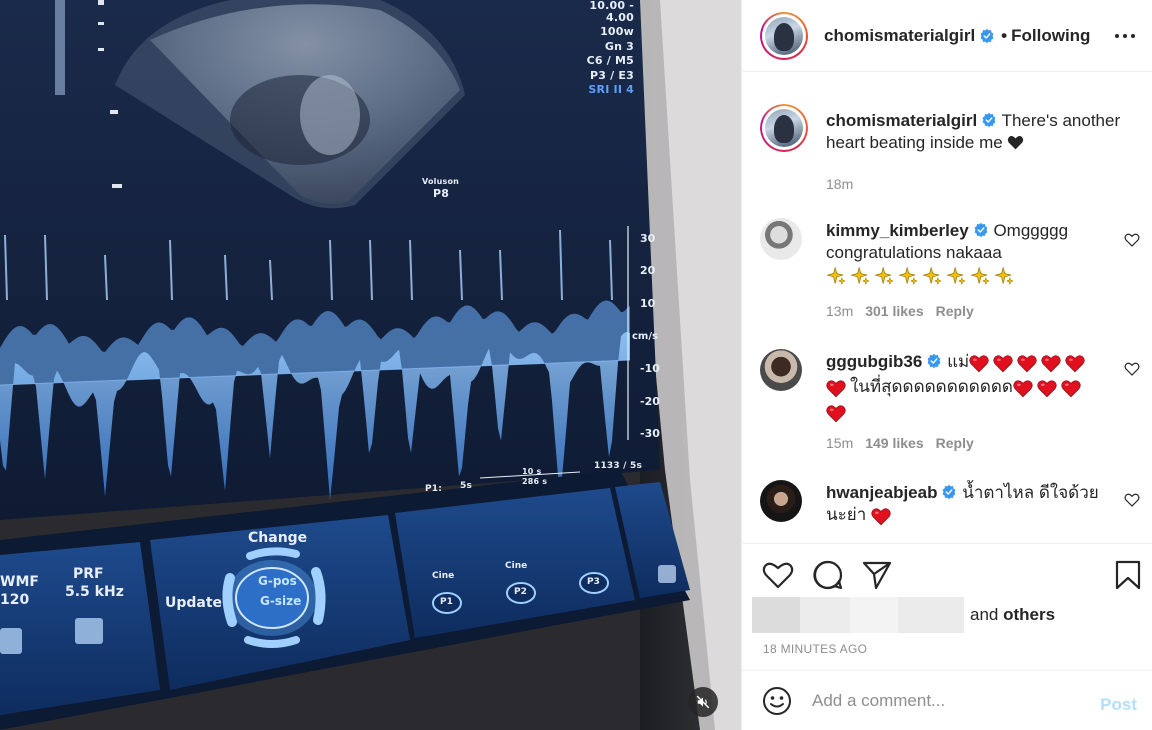 This screenshot has width=1152, height=730. I want to click on others-link: others, so click(1029, 614).